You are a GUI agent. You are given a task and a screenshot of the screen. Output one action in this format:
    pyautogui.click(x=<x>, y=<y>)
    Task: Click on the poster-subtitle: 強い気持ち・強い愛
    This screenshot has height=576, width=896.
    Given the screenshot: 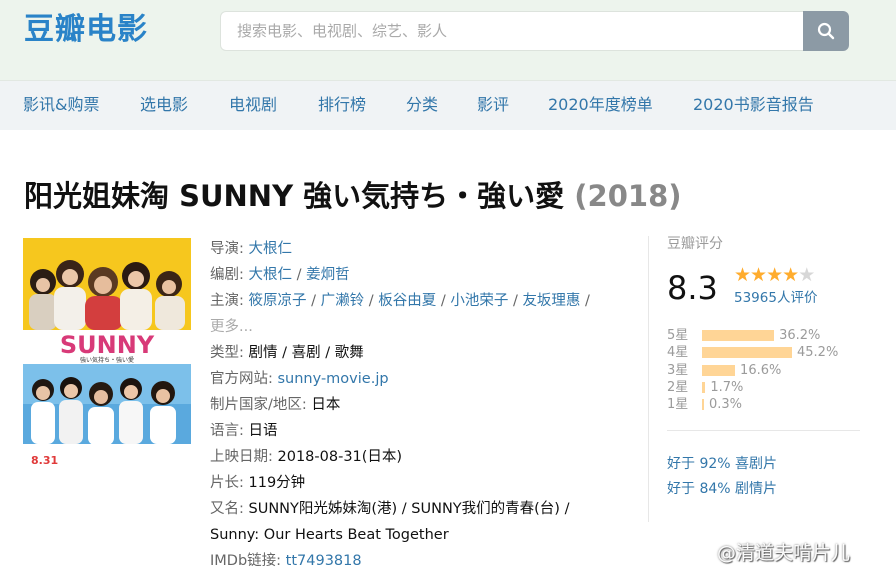 What is the action you would take?
    pyautogui.click(x=107, y=360)
    